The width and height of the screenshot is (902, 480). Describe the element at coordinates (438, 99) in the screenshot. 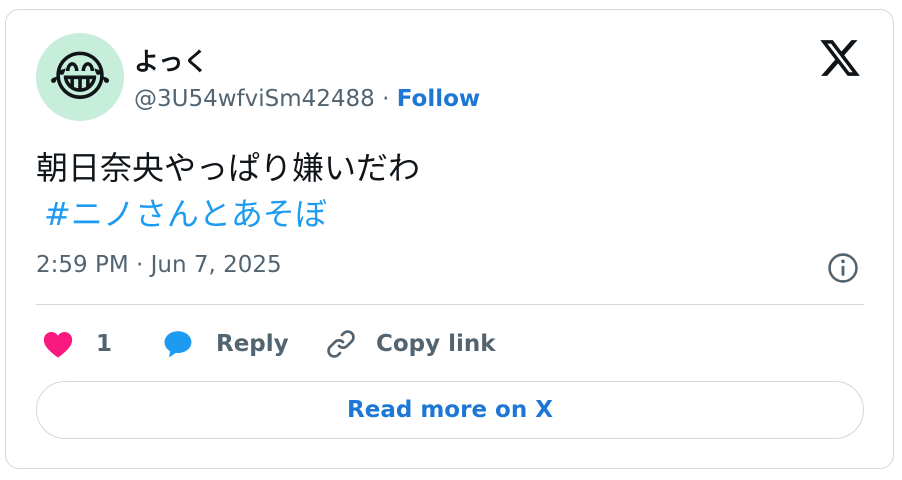

I see `follow-button: Follow` at that location.